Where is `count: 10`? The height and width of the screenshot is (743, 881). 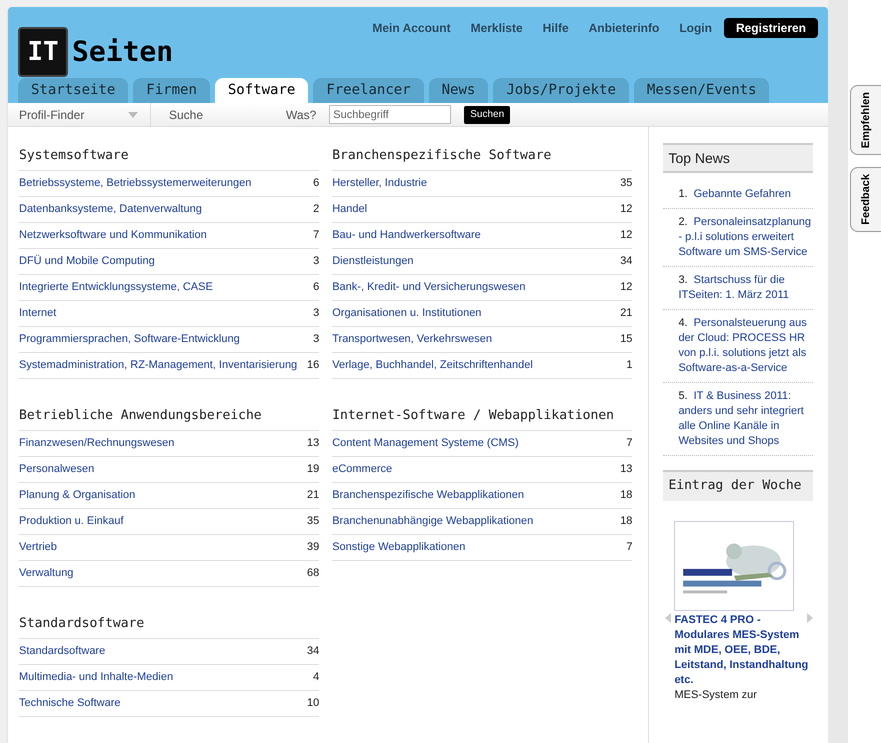 count: 10 is located at coordinates (313, 704).